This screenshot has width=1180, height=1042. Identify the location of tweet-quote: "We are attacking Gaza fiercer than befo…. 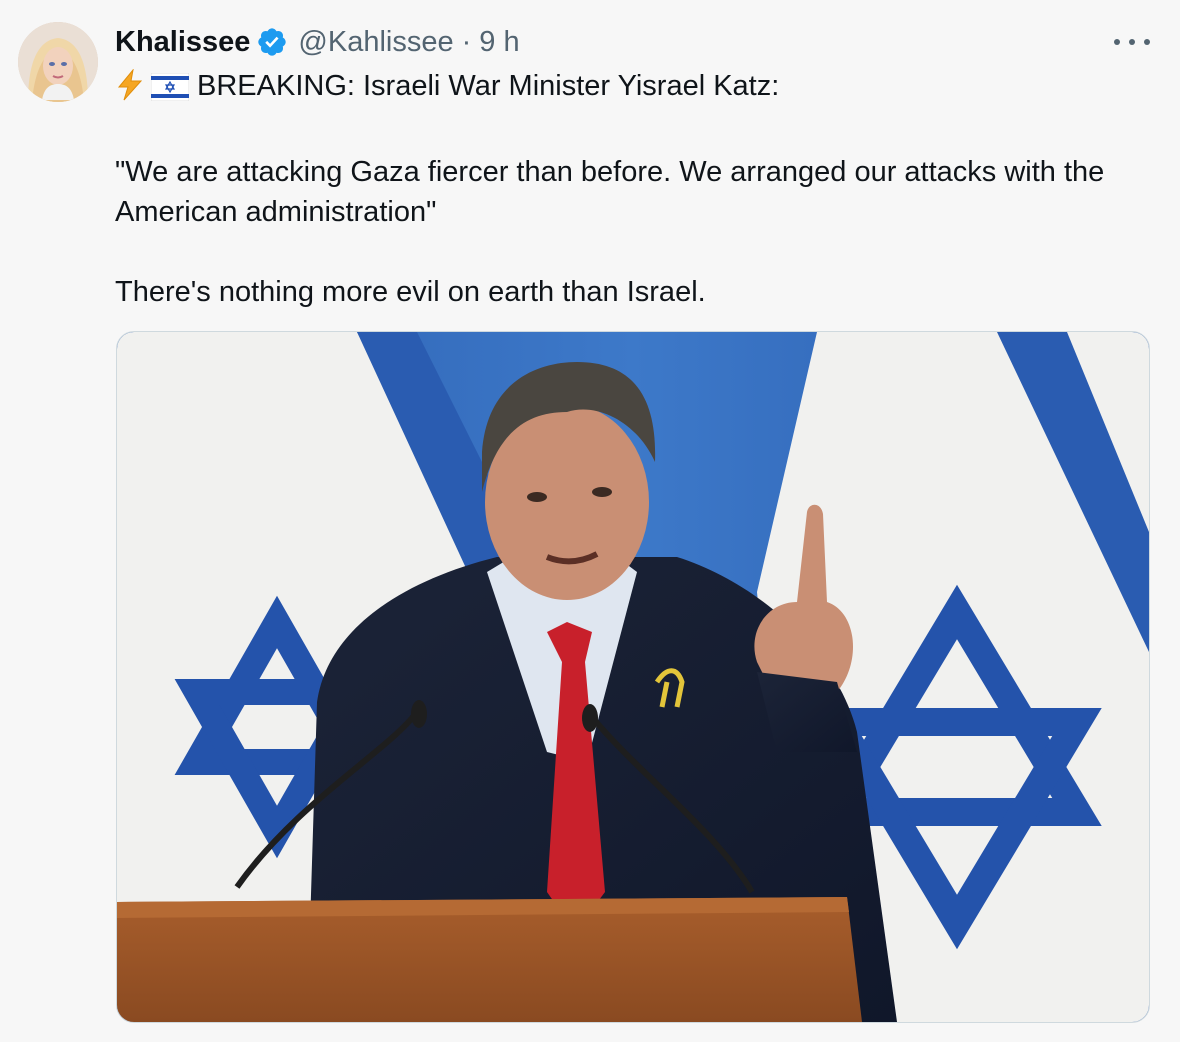
(610, 192).